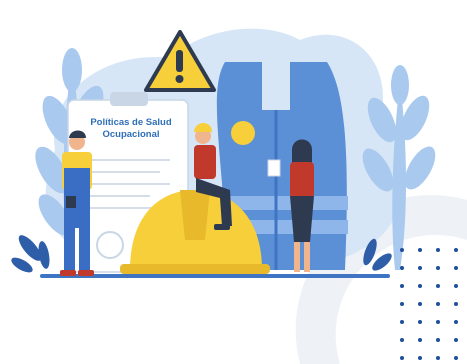 This screenshot has height=364, width=467. Describe the element at coordinates (131, 122) in the screenshot. I see `clipboard-title-line1: Políticas de Salud` at that location.